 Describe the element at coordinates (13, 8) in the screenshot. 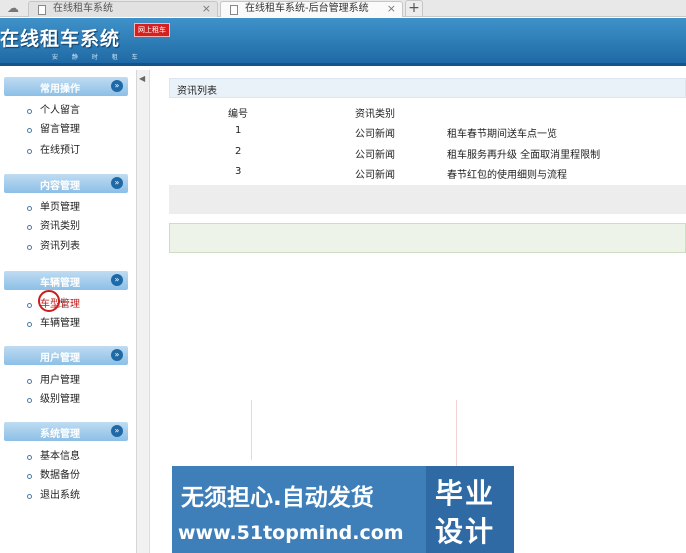

I see `cloud-icon: ☁` at that location.